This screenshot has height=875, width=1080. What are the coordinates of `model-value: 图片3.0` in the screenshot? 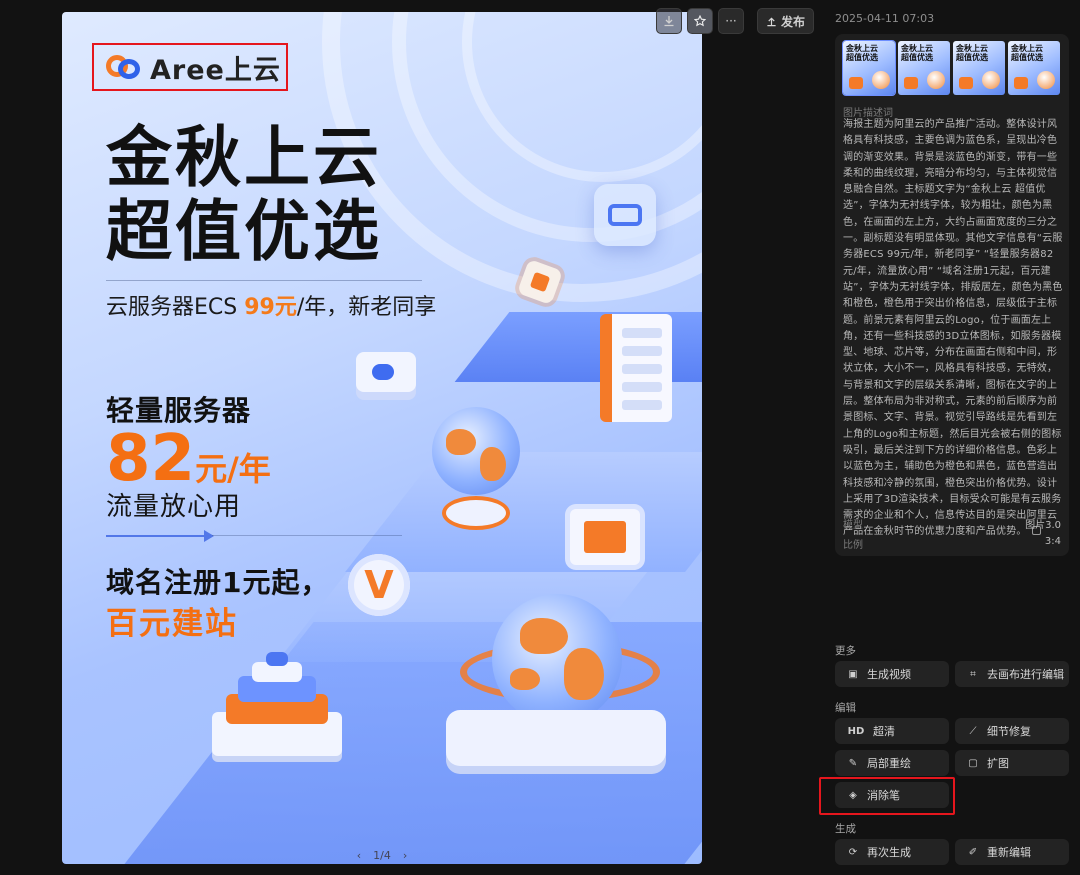 It's located at (1043, 525).